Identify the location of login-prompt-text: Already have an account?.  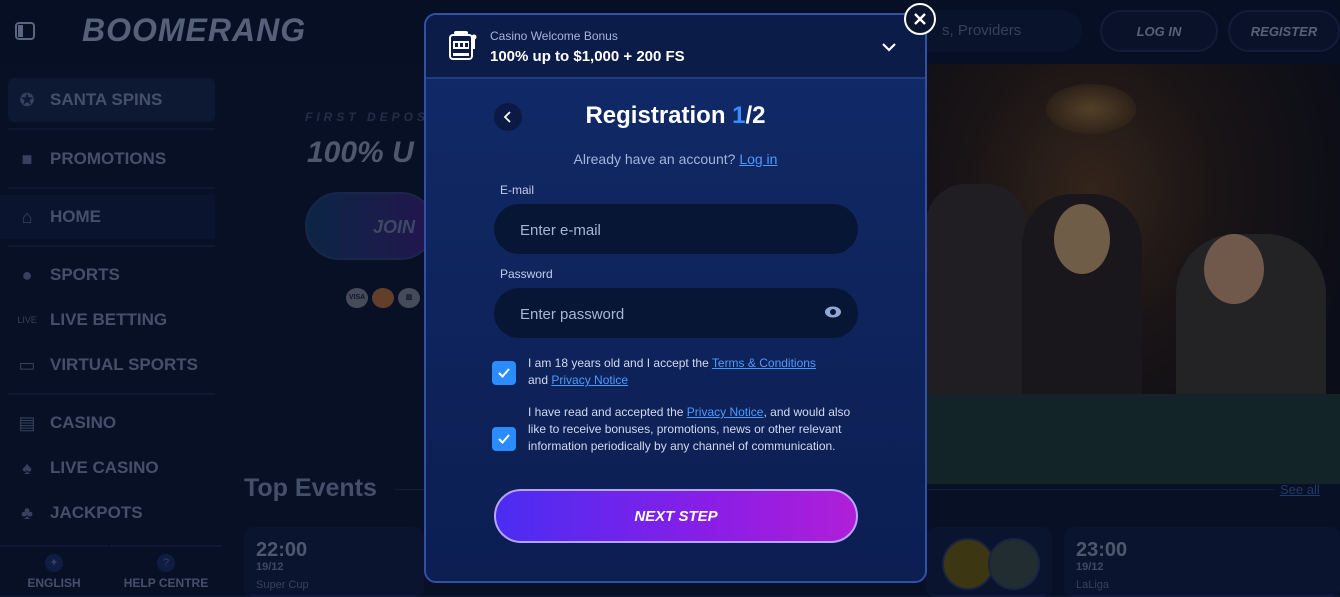
(656, 159).